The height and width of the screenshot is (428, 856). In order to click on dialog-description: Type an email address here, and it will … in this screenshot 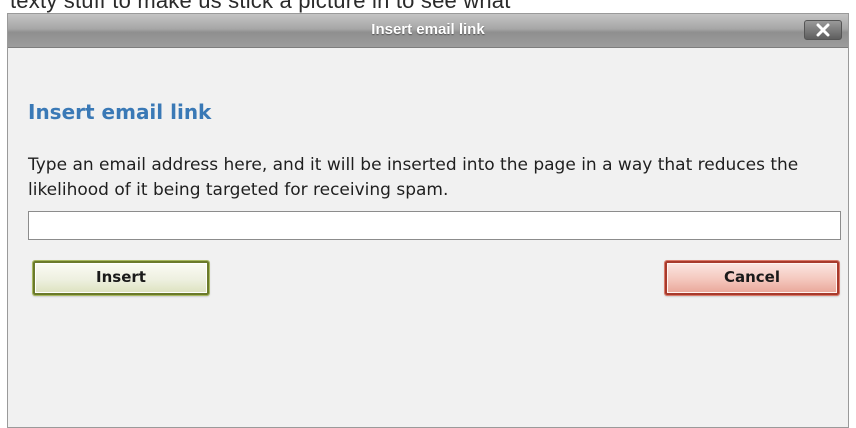, I will do `click(413, 177)`.